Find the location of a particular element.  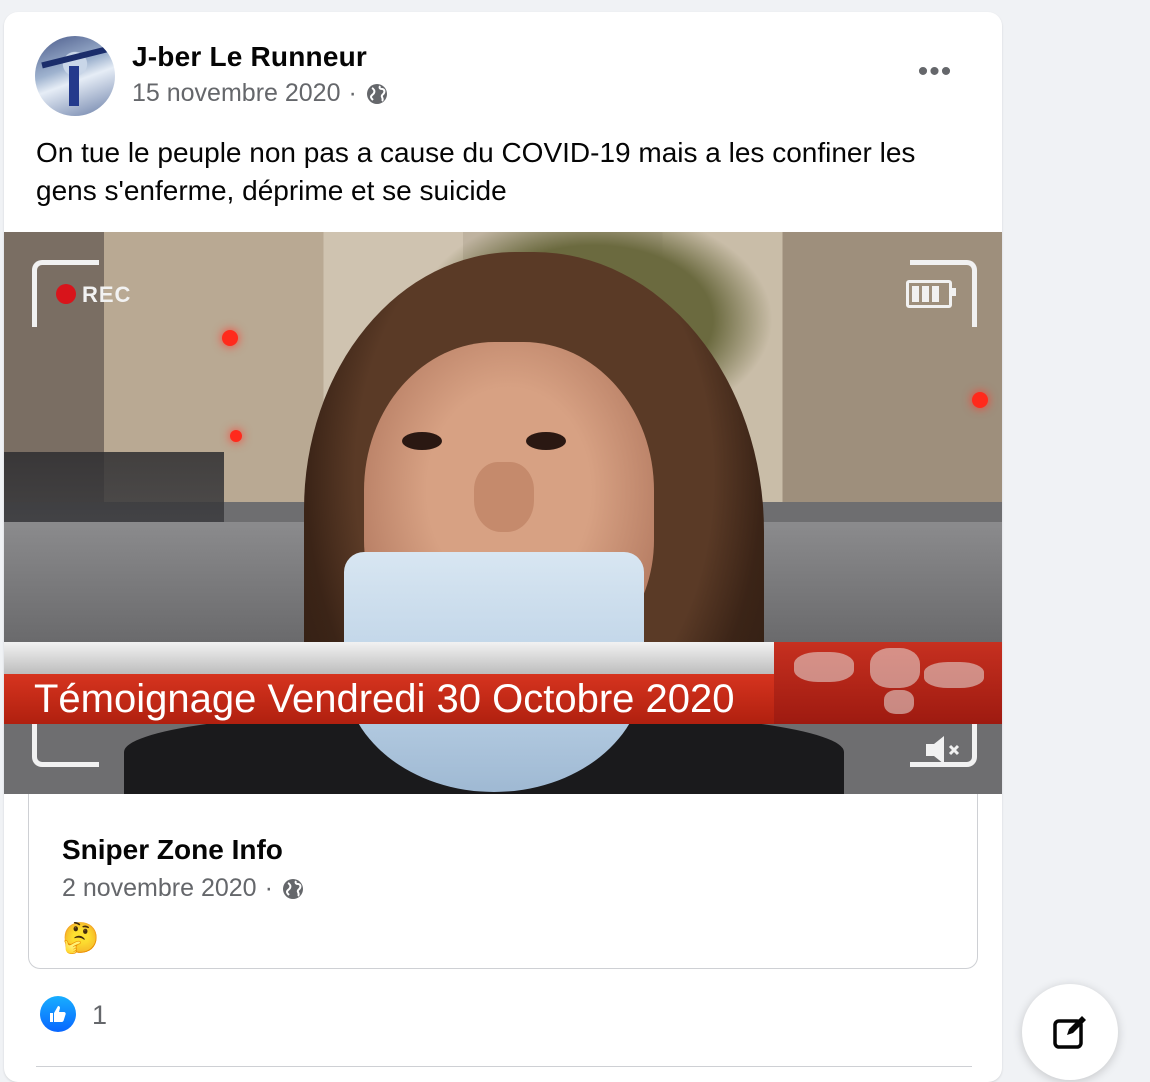

shared-post: Sniper Zone Info 2 novembre 2020 · 🤔 is located at coordinates (503, 881).